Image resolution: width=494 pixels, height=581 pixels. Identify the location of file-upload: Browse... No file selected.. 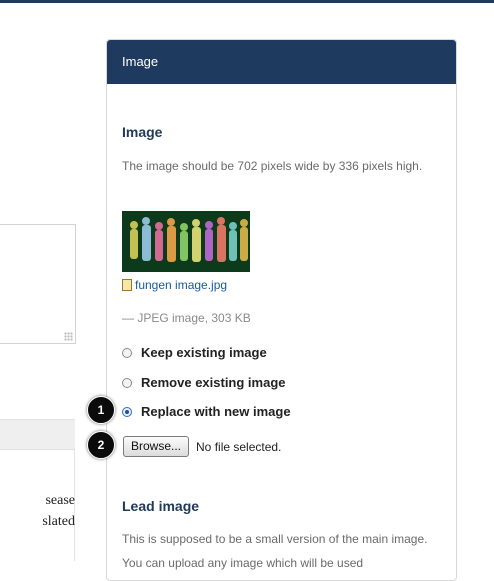
(202, 446).